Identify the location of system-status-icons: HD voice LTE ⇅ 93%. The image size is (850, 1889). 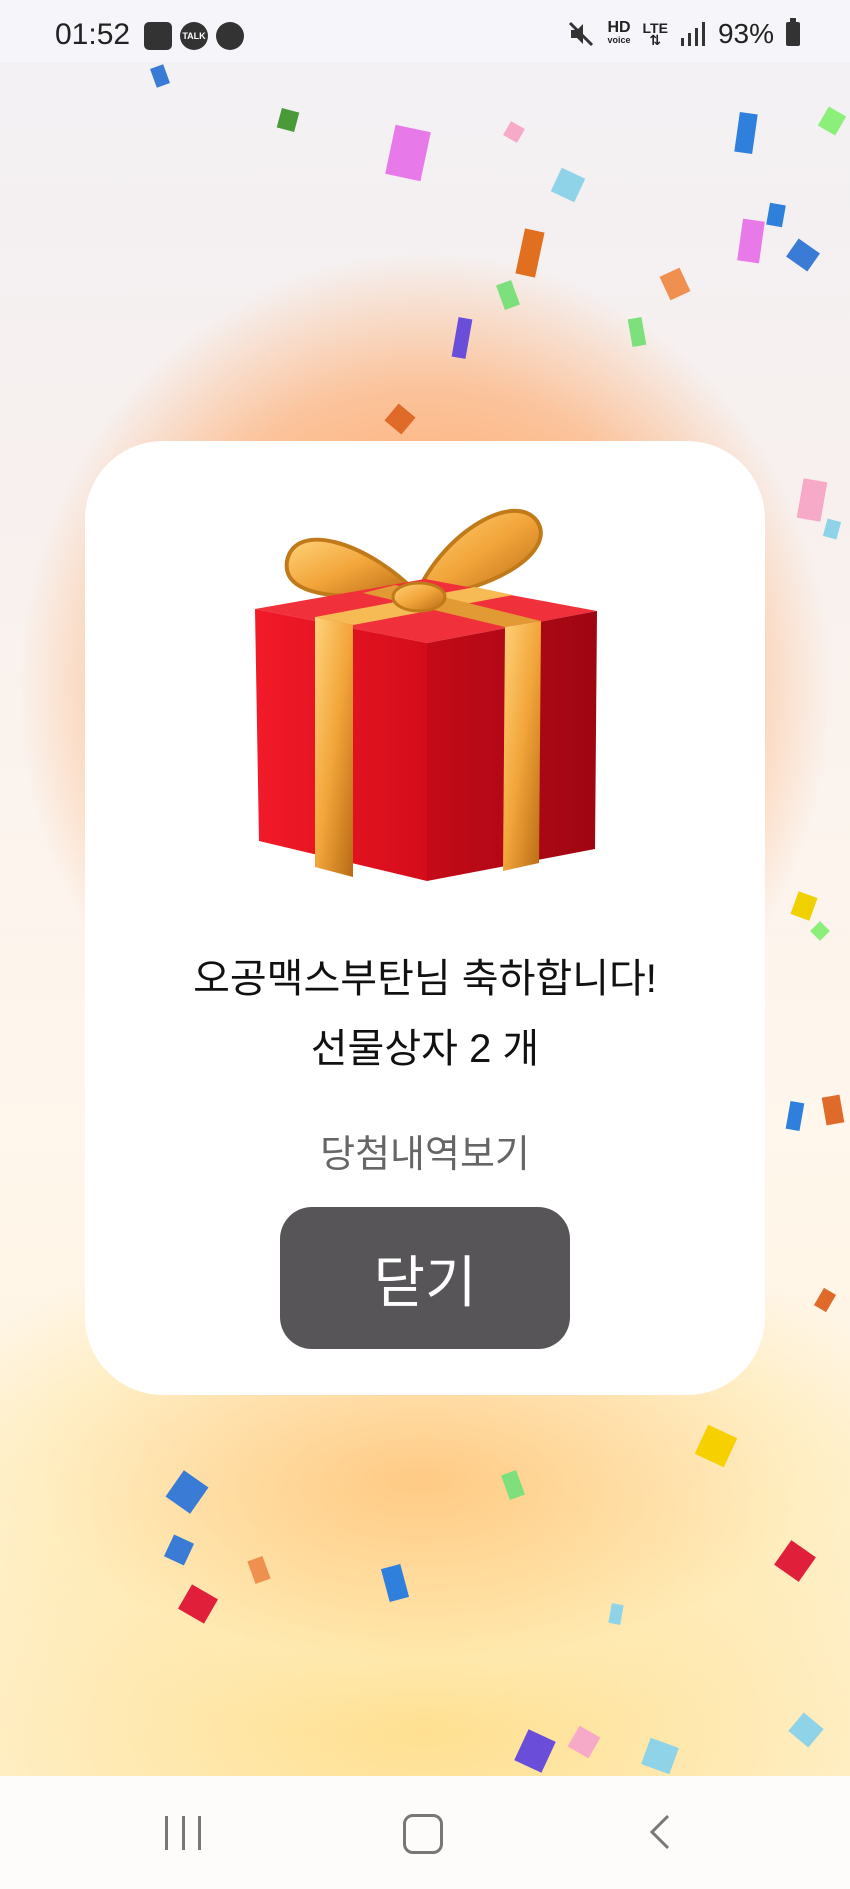
(683, 34).